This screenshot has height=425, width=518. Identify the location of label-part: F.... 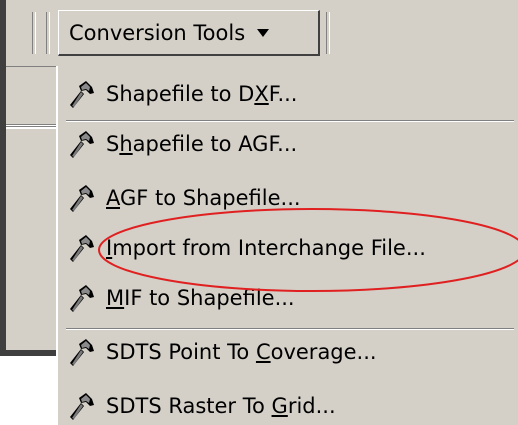
(283, 94).